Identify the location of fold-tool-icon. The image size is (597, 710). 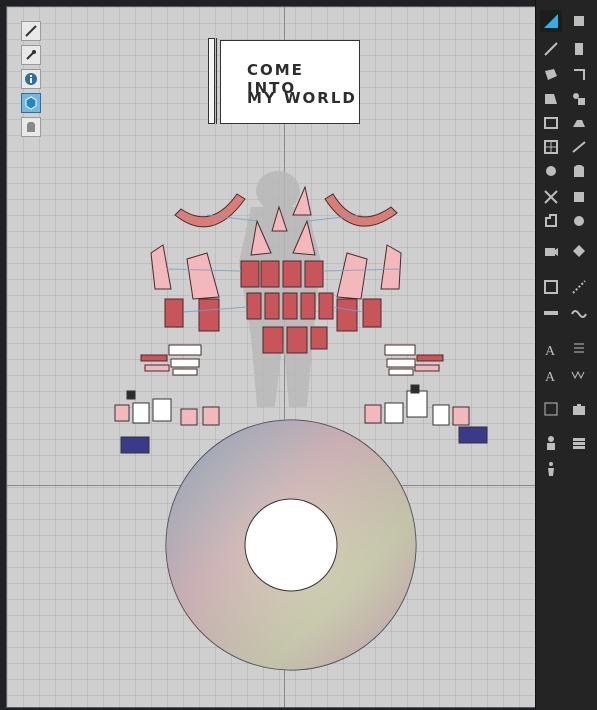
(579, 147).